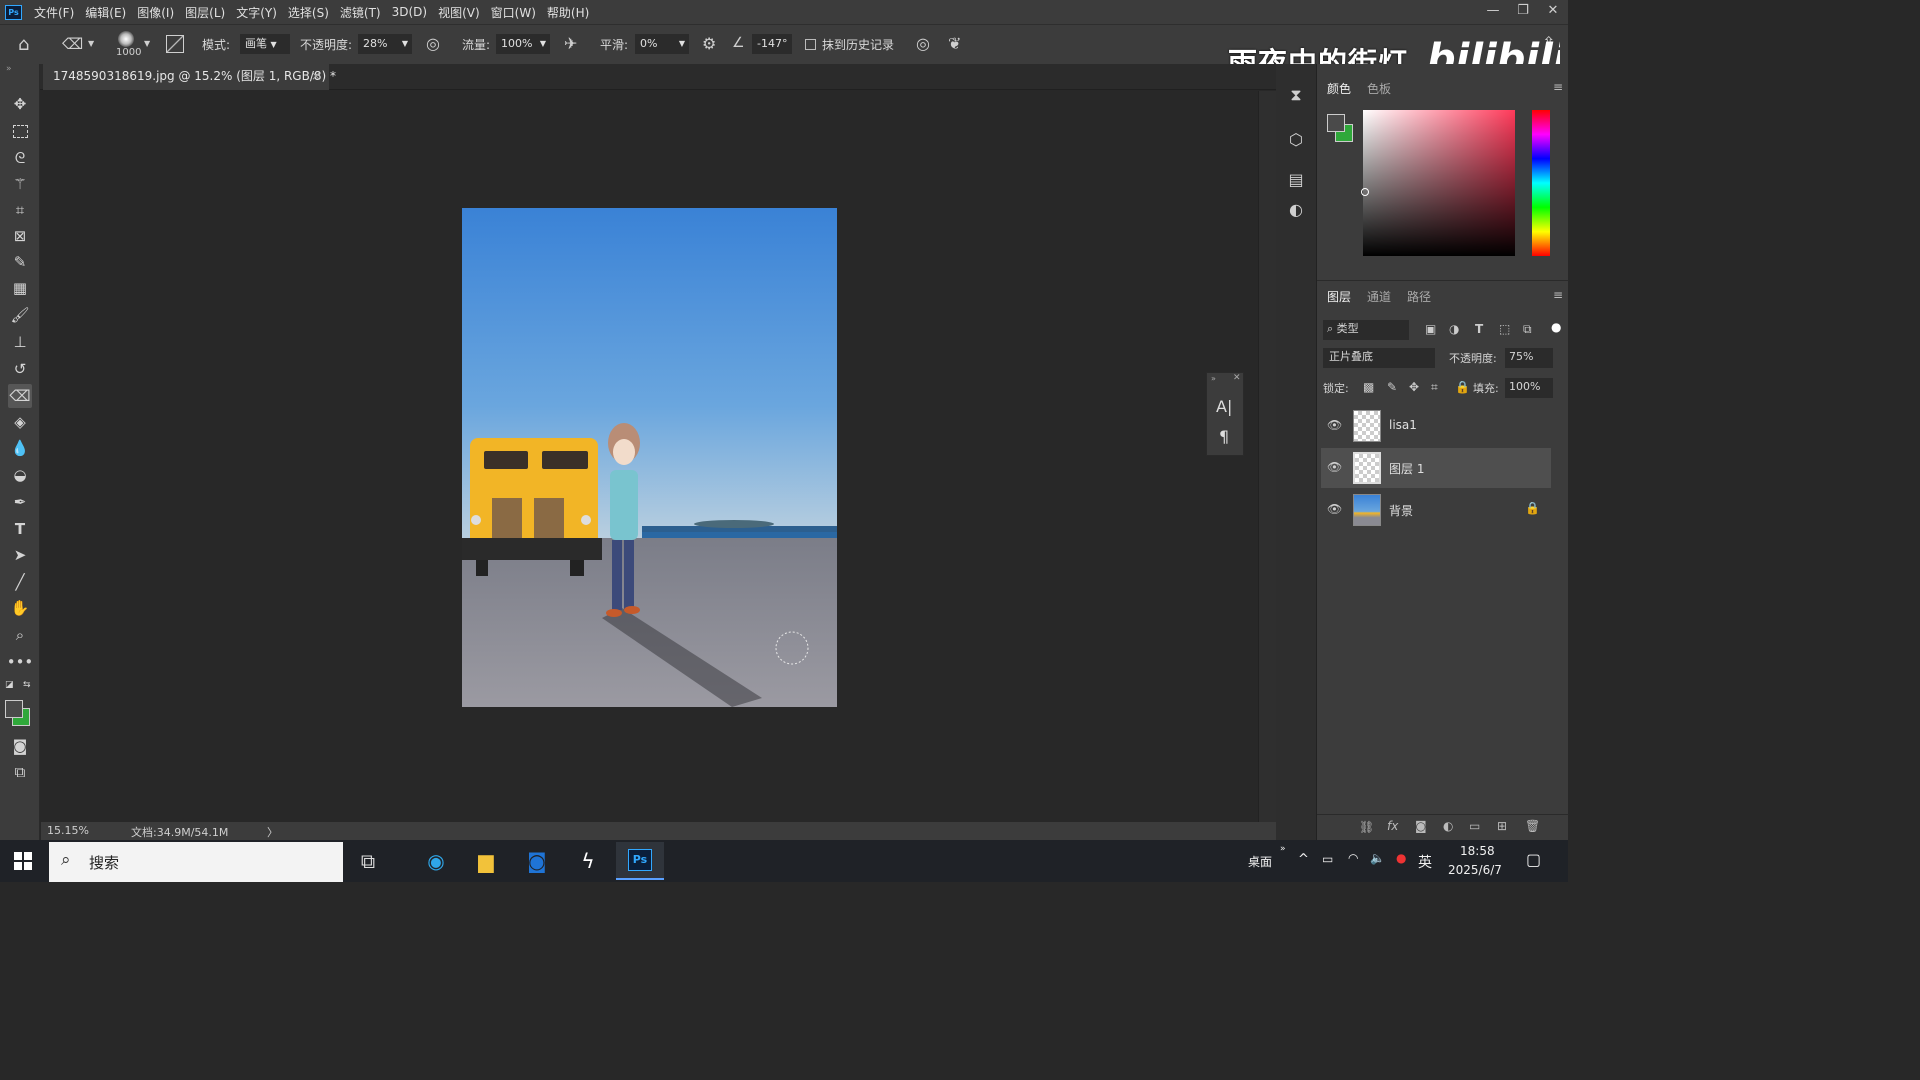  I want to click on tray-app-icon: ●, so click(1401, 858).